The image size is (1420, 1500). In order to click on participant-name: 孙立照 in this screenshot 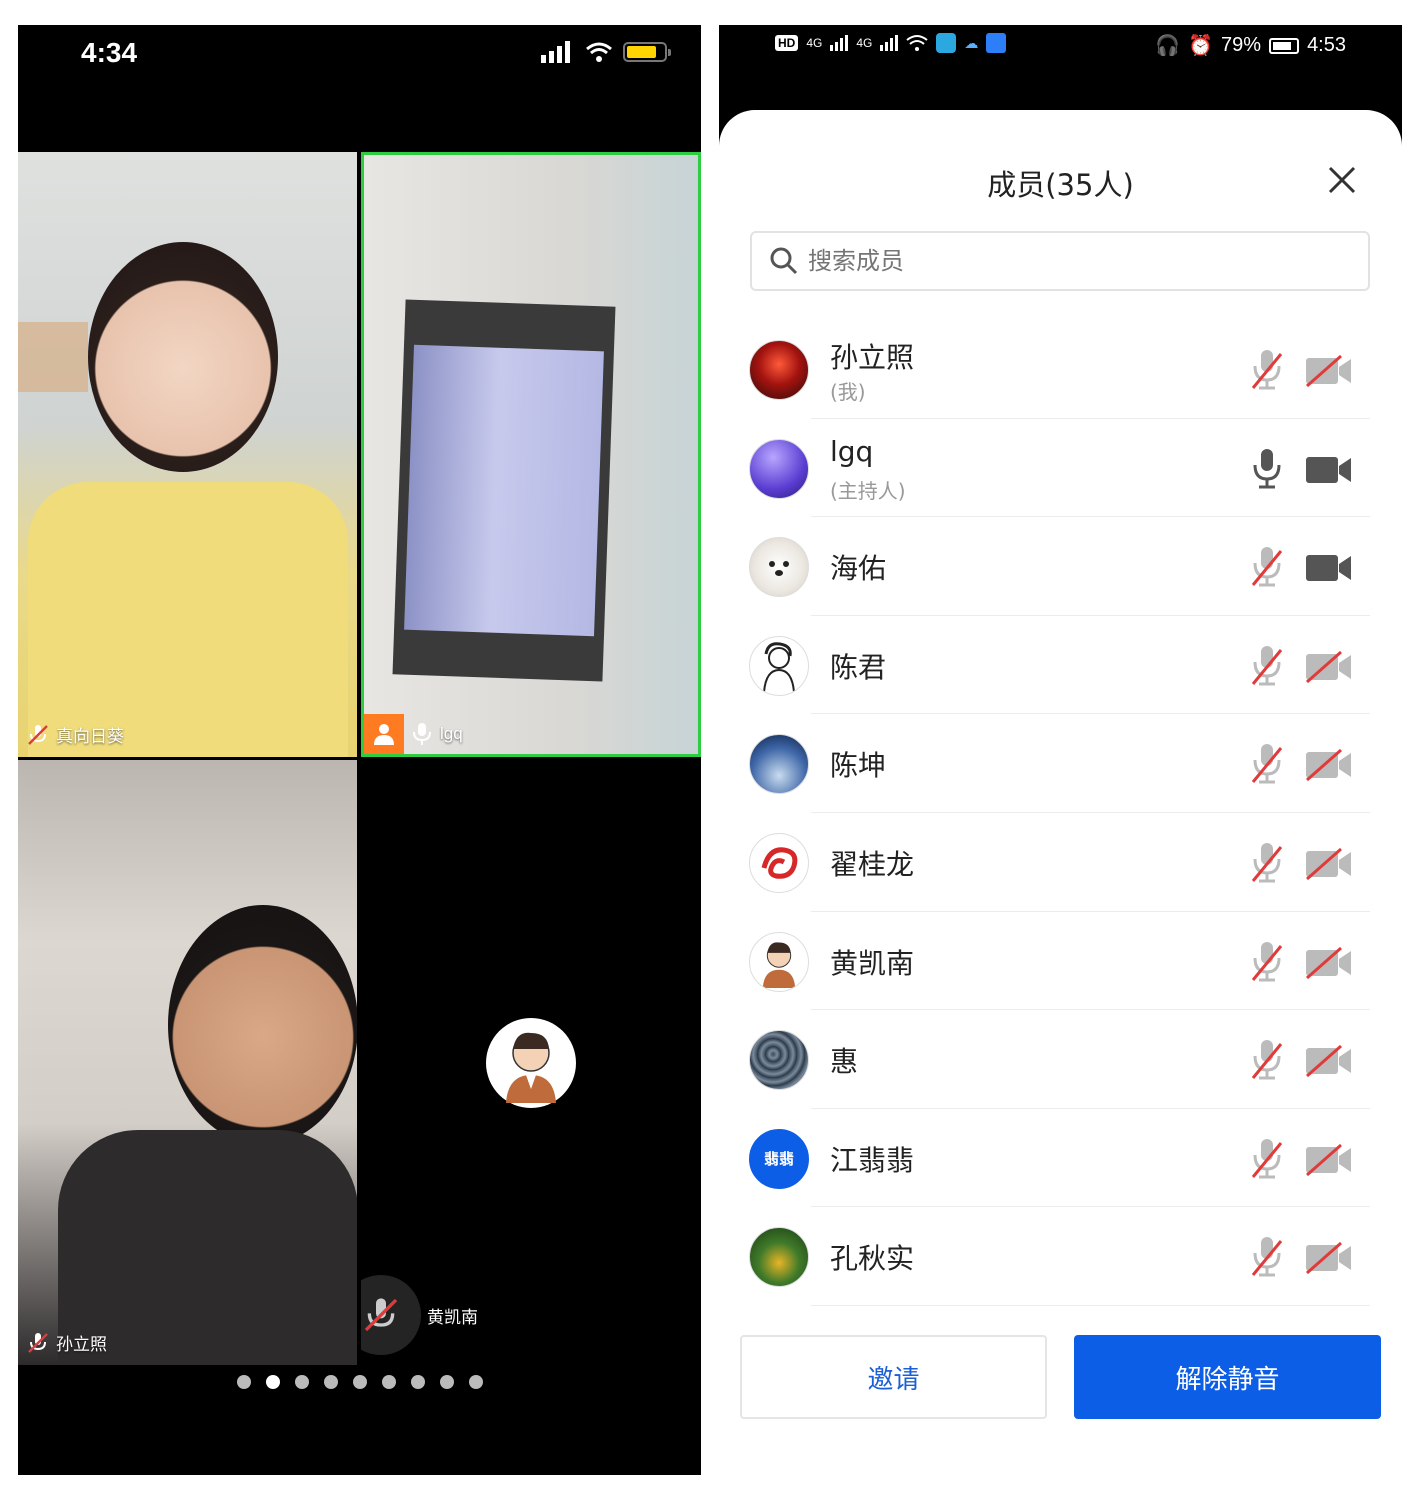, I will do `click(81, 1344)`.